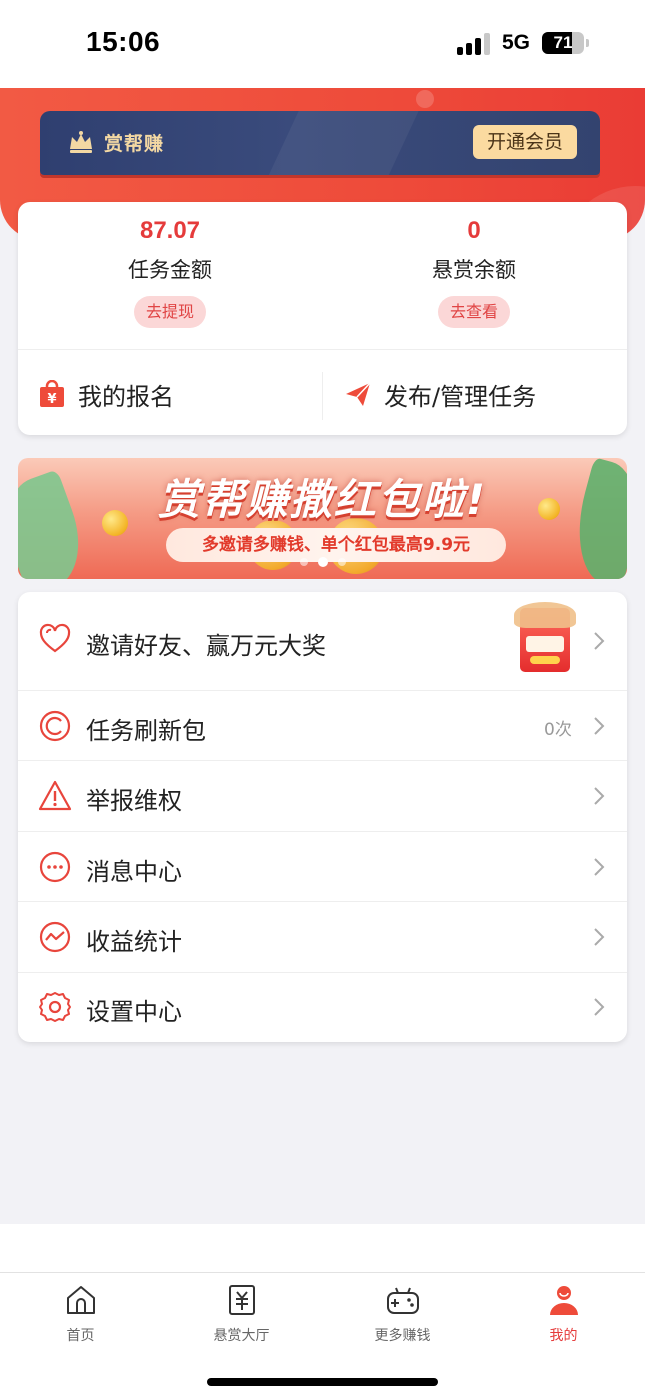 Image resolution: width=645 pixels, height=1398 pixels. I want to click on open-membership-button: 开通会员, so click(525, 142).